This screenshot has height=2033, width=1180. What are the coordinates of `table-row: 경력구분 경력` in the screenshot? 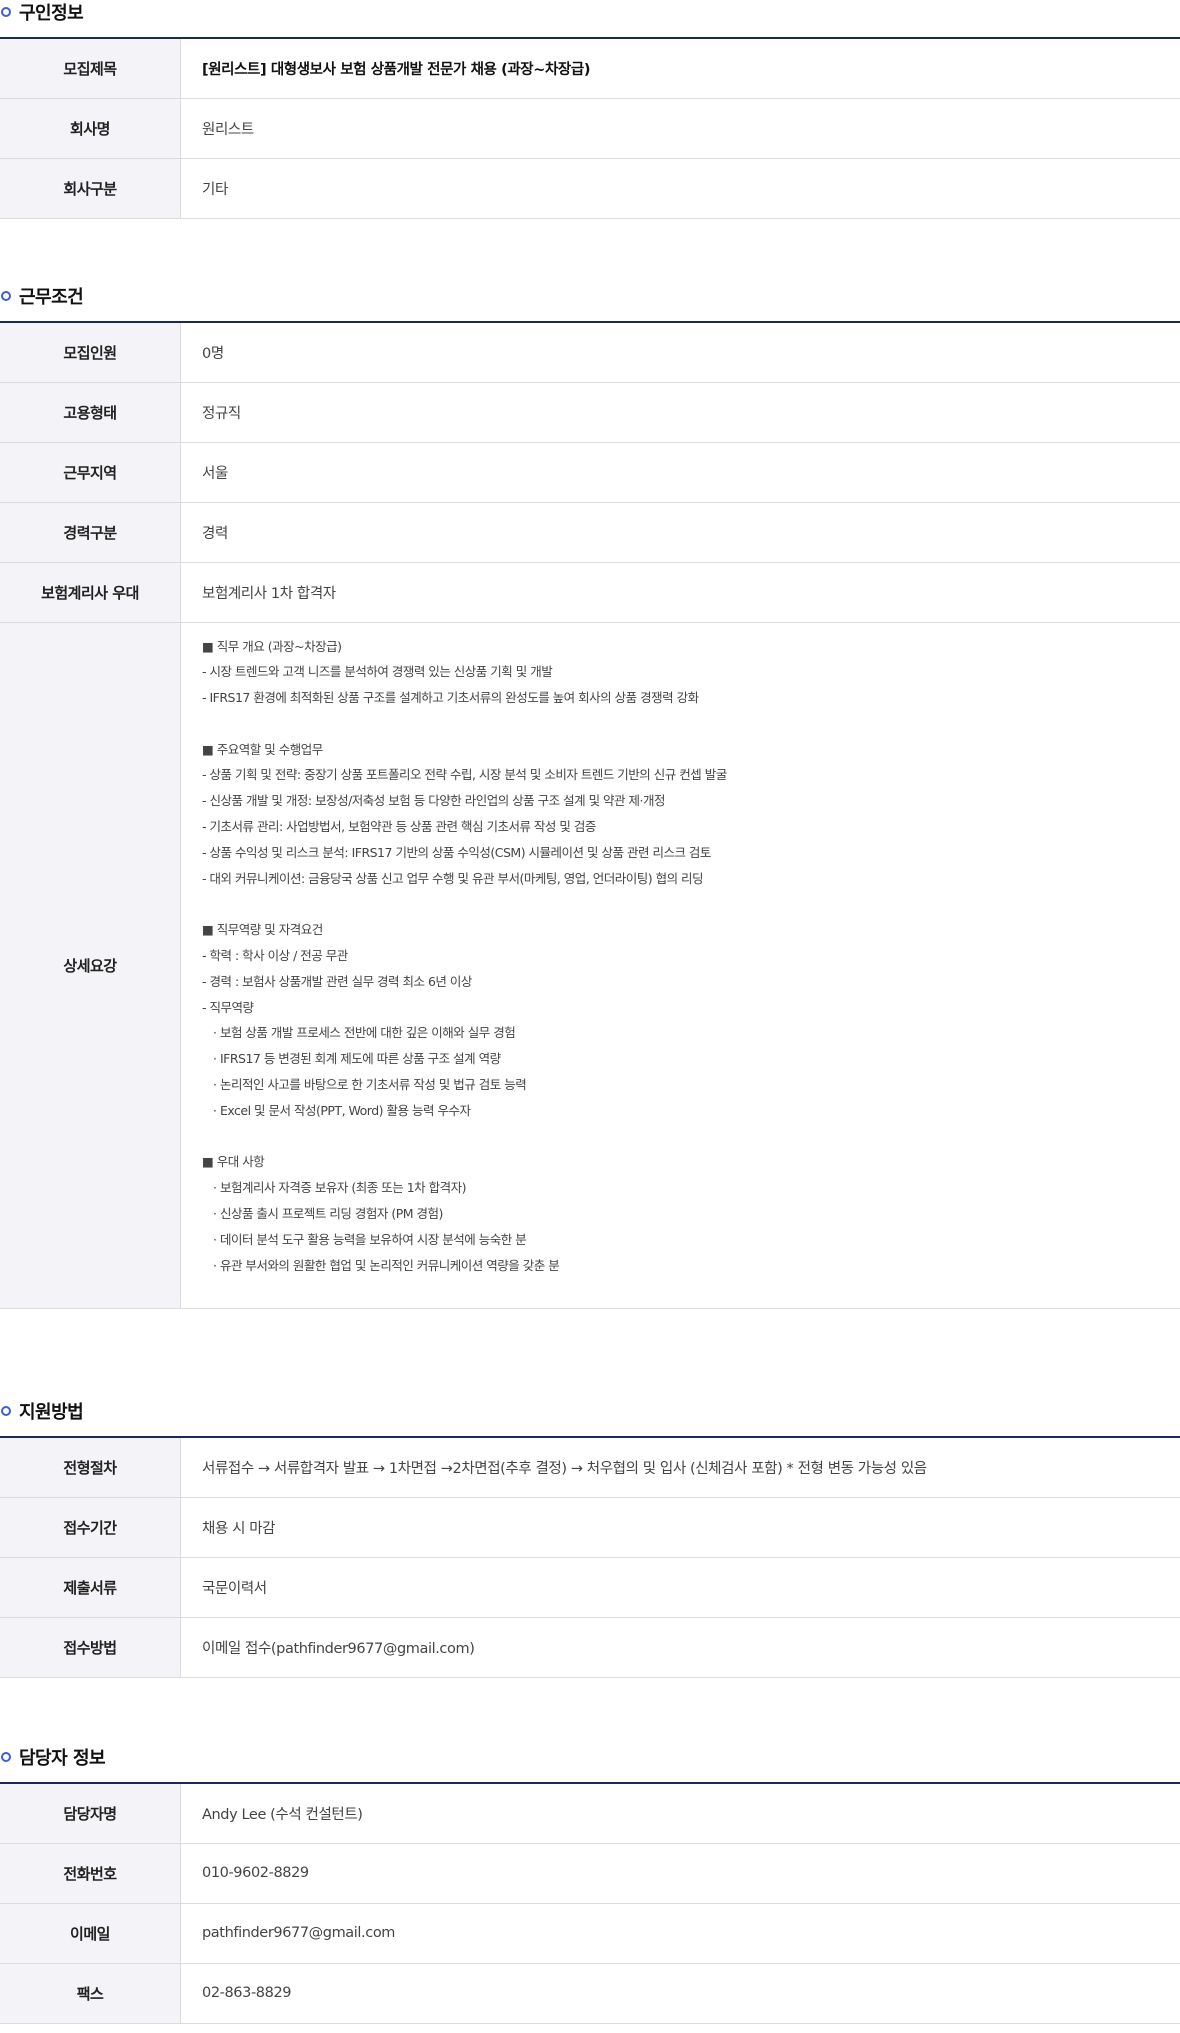 It's located at (590, 532).